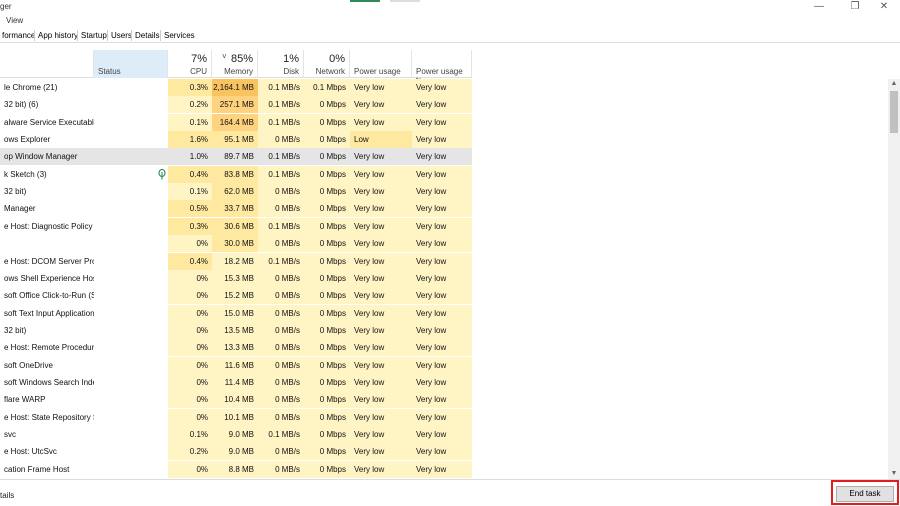  I want to click on column-network: 0% Network, so click(327, 64).